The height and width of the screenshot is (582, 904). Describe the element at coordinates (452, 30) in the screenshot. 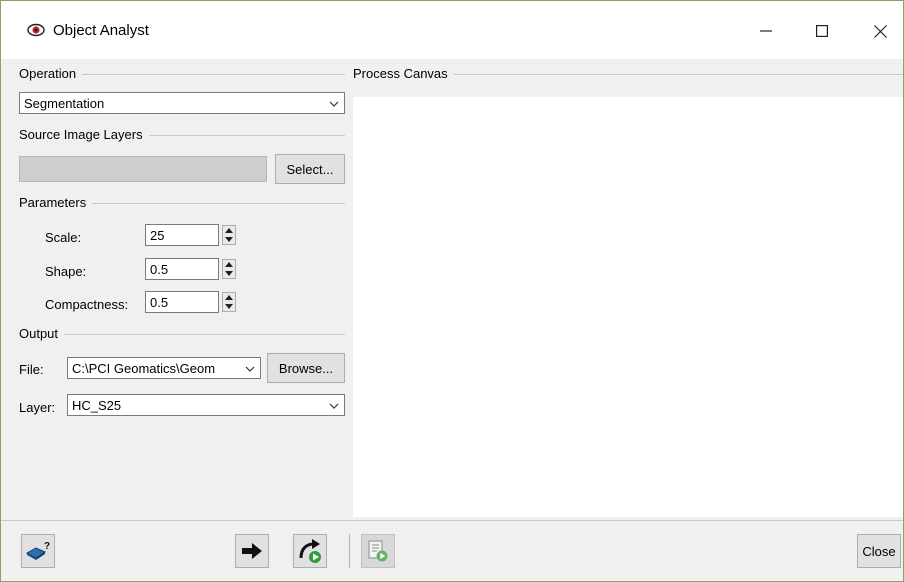

I see `title-bar: Object Analyst` at that location.